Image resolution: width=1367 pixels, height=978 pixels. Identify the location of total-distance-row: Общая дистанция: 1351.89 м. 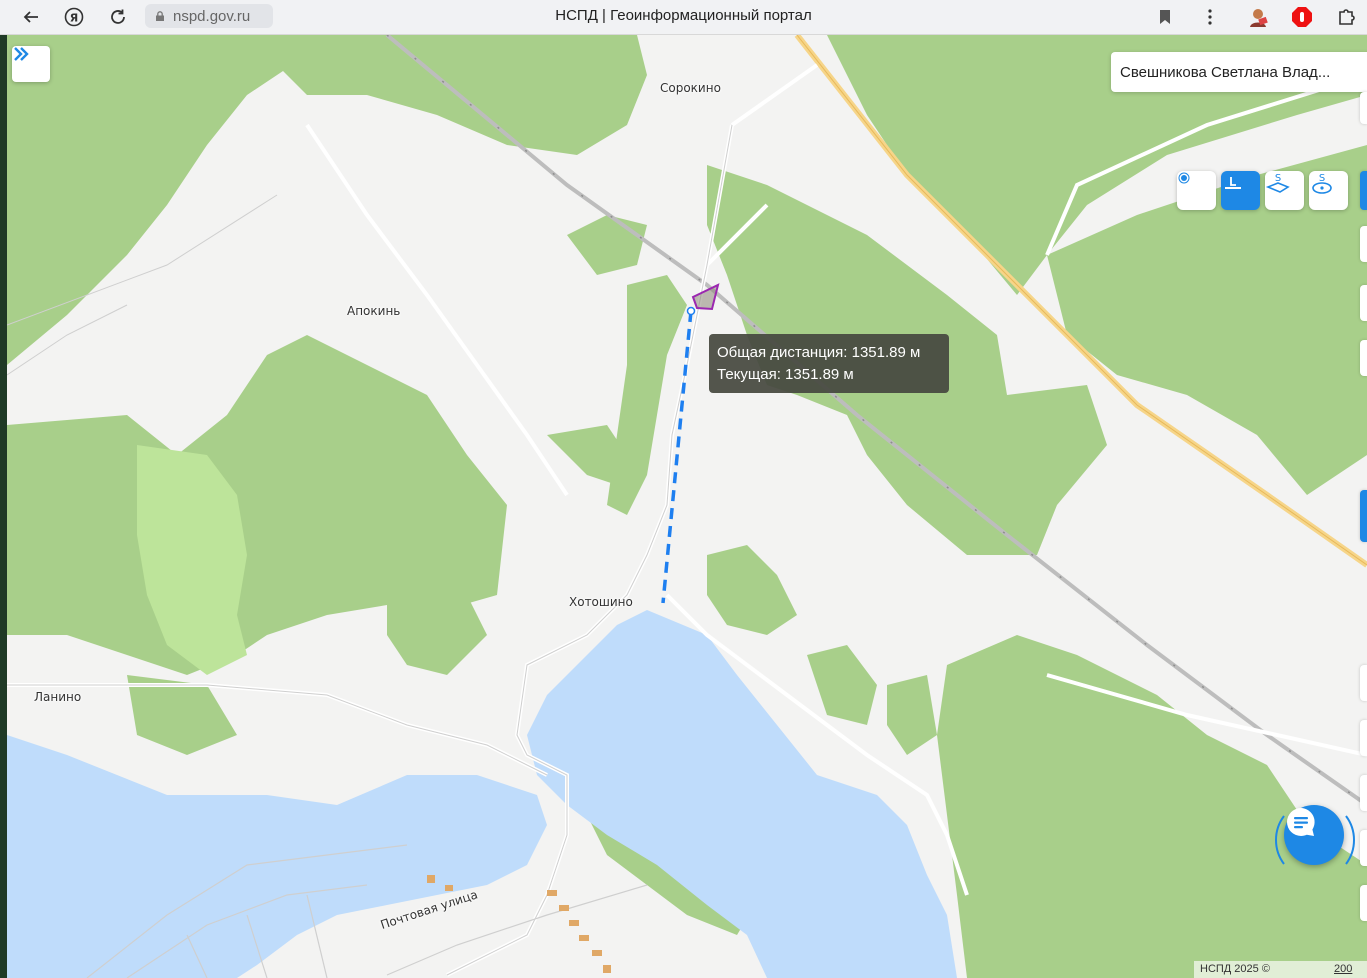
(833, 353).